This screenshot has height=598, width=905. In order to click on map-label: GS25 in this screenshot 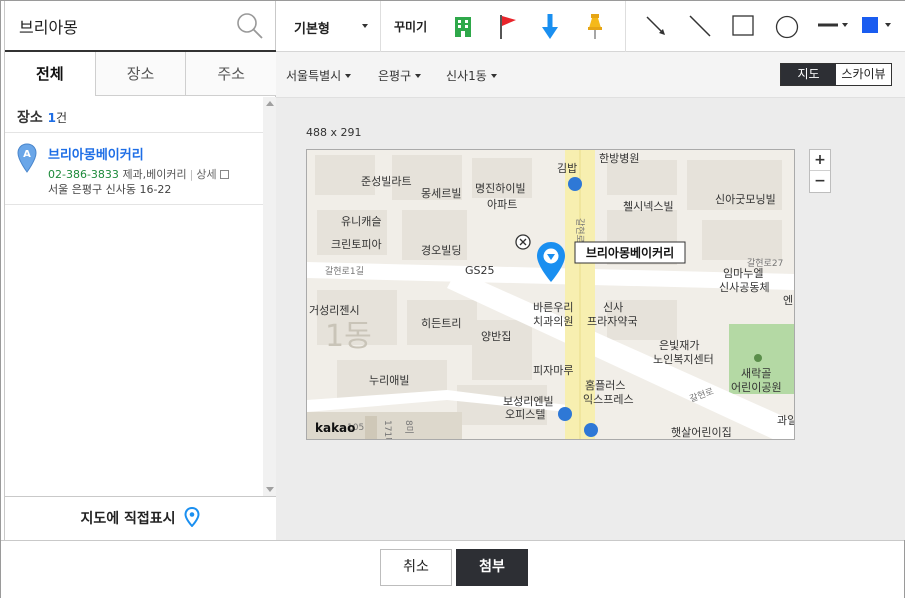, I will do `click(480, 270)`.